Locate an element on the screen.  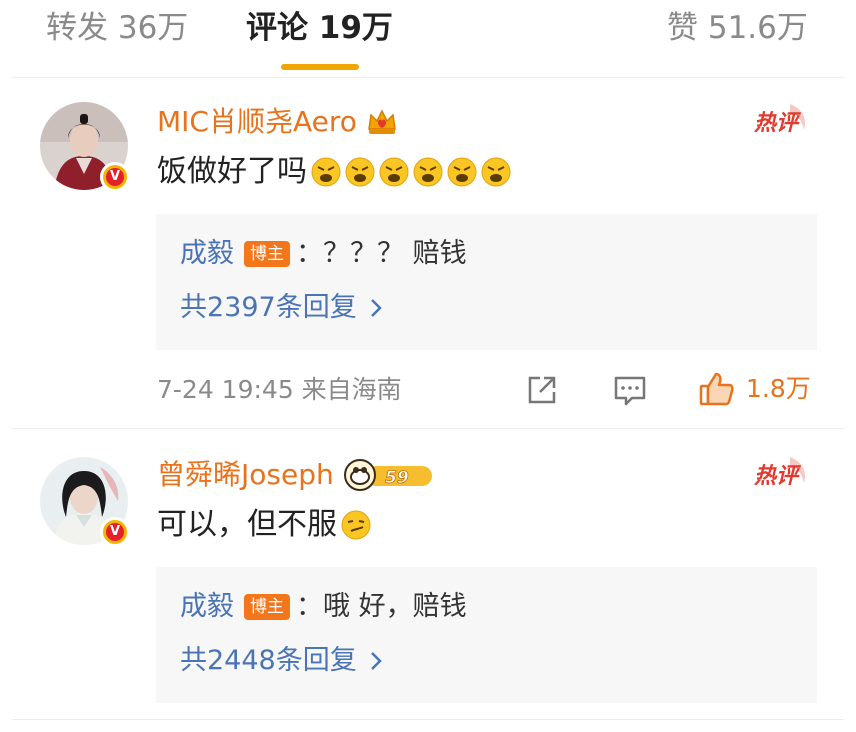
tab-reposts: 转发 36万 is located at coordinates (117, 28).